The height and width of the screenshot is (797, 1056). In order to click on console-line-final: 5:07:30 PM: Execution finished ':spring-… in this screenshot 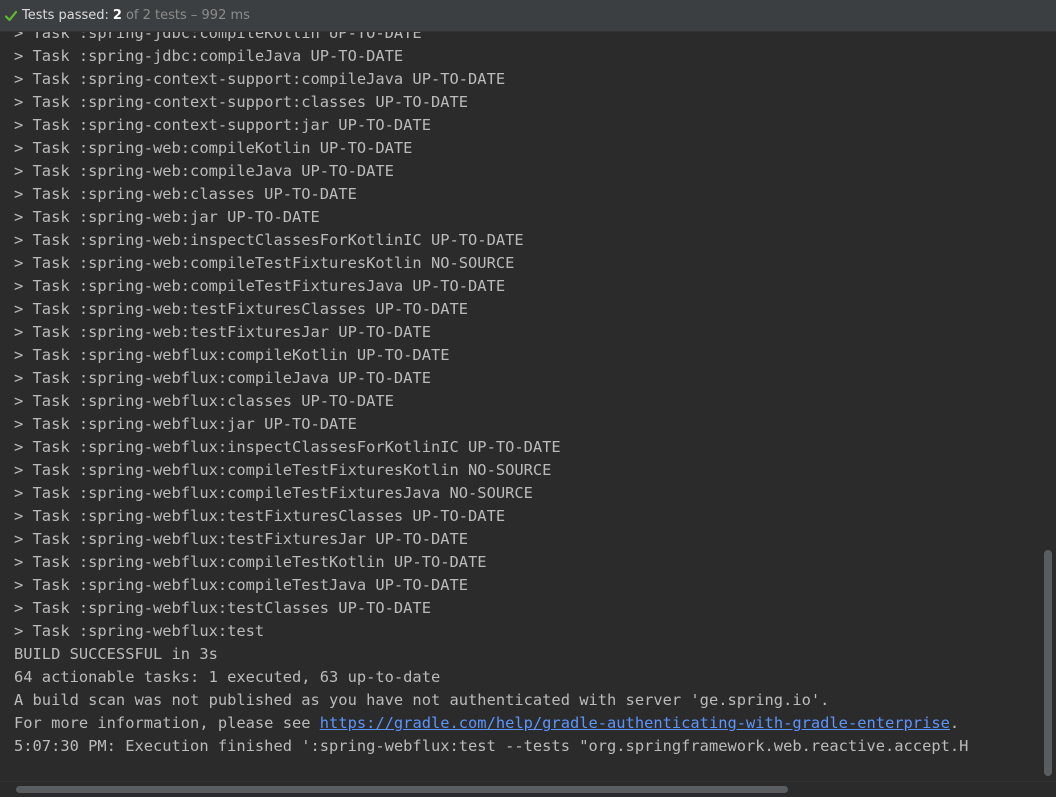, I will do `click(491, 746)`.